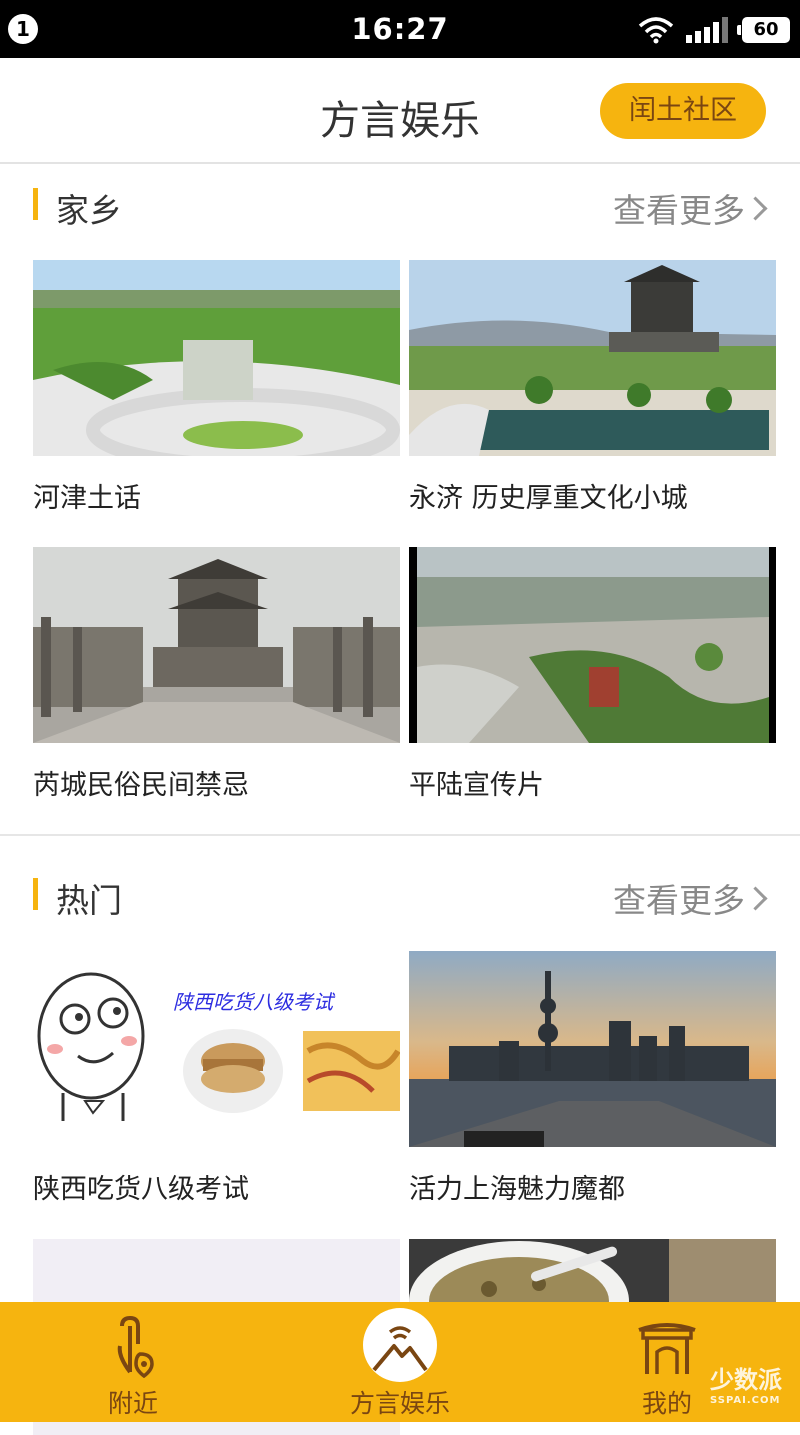 This screenshot has height=1435, width=800. Describe the element at coordinates (667, 1348) in the screenshot. I see `gate-icon` at that location.